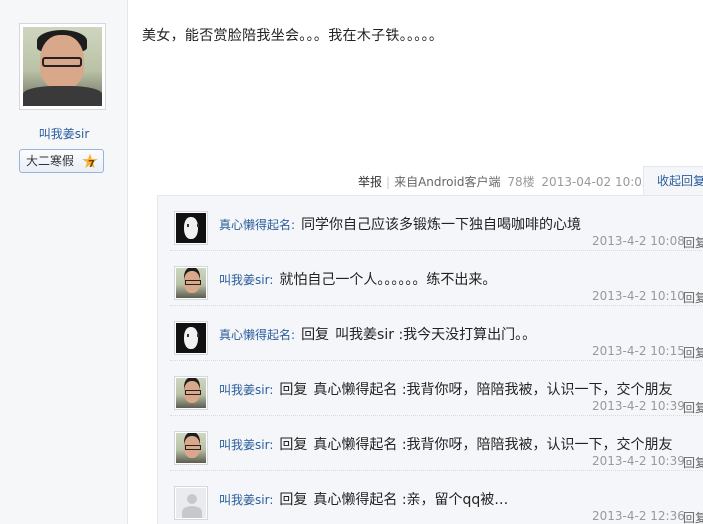 The width and height of the screenshot is (703, 524). Describe the element at coordinates (638, 241) in the screenshot. I see `reply-time: 2013-4-2 10:08` at that location.